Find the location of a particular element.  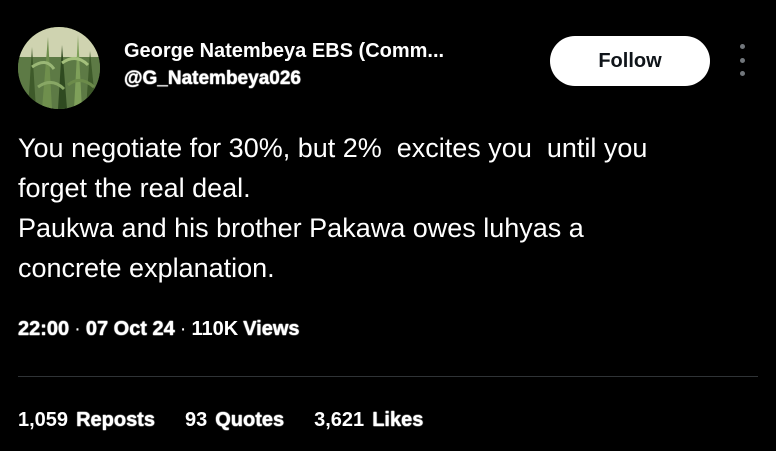

views-count: 110K is located at coordinates (215, 329).